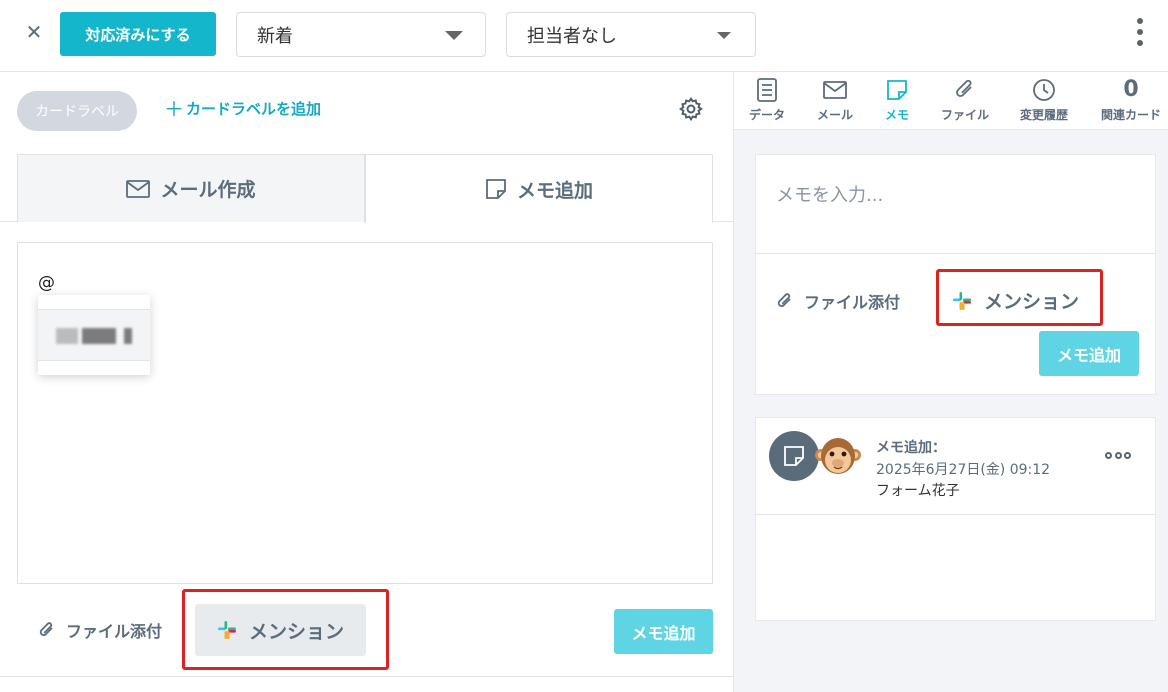  What do you see at coordinates (955, 514) in the screenshot?
I see `entry-divider` at bounding box center [955, 514].